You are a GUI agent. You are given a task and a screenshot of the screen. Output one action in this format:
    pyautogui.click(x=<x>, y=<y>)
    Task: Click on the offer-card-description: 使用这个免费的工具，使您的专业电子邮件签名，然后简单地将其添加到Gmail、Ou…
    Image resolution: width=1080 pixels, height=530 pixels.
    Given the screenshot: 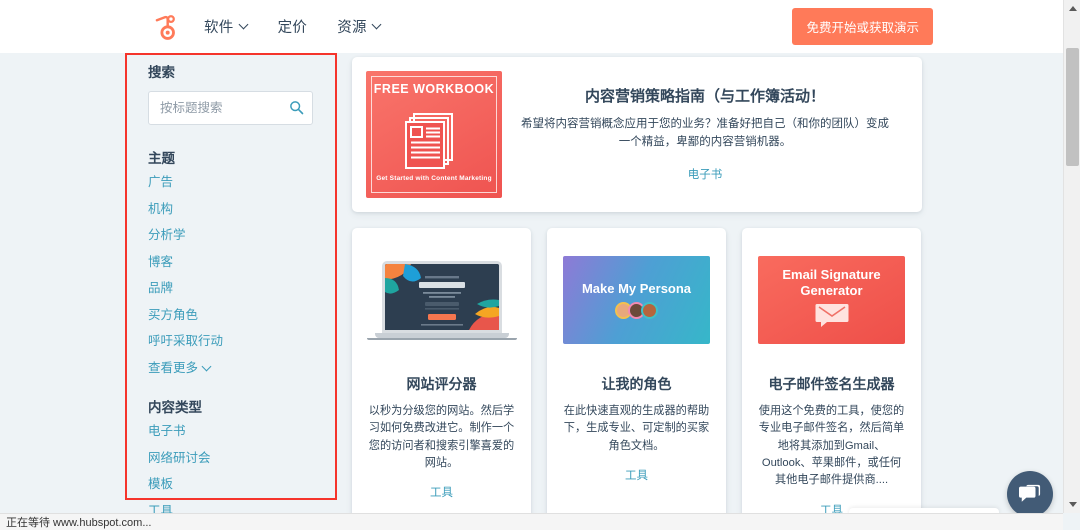 What is the action you would take?
    pyautogui.click(x=831, y=446)
    